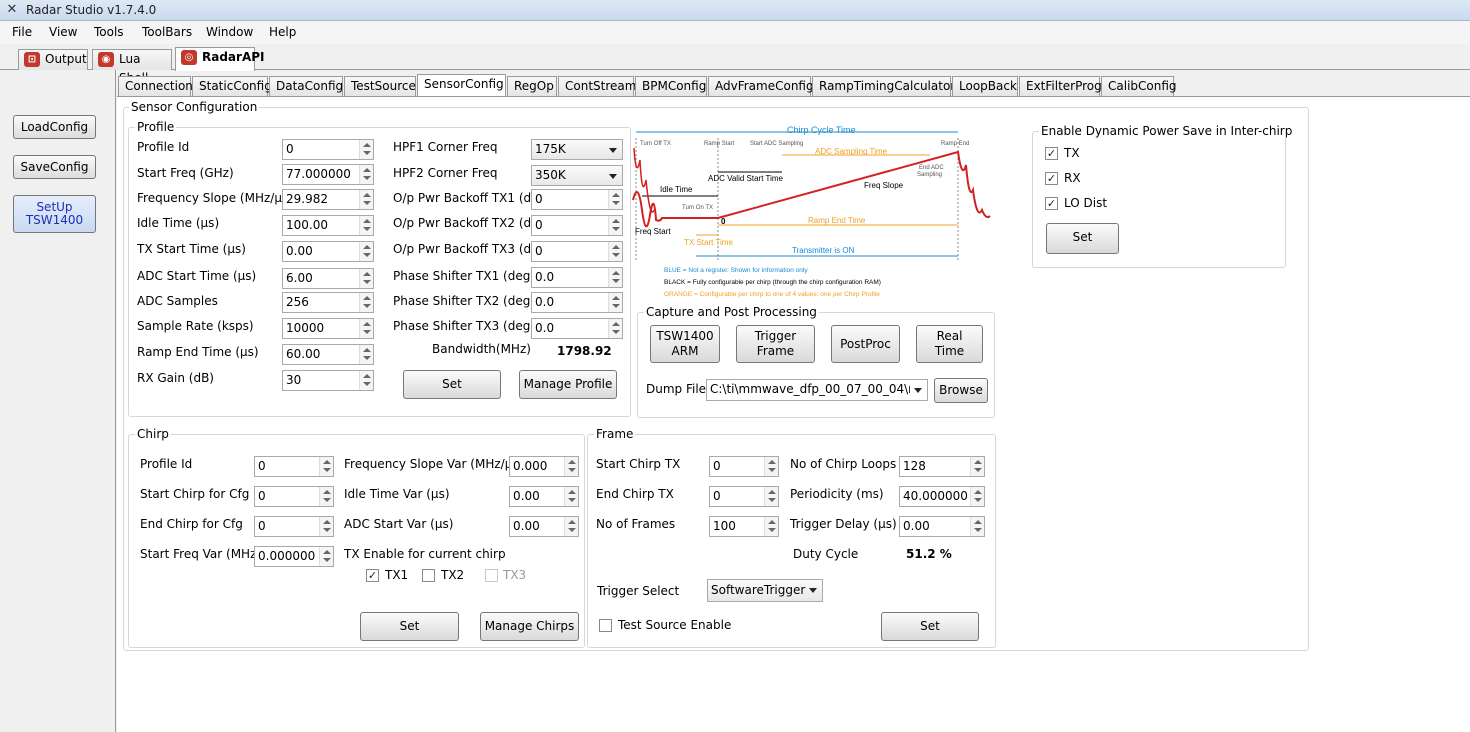 This screenshot has height=732, width=1470. Describe the element at coordinates (1082, 238) in the screenshot. I see `dps-set-button: Set` at that location.